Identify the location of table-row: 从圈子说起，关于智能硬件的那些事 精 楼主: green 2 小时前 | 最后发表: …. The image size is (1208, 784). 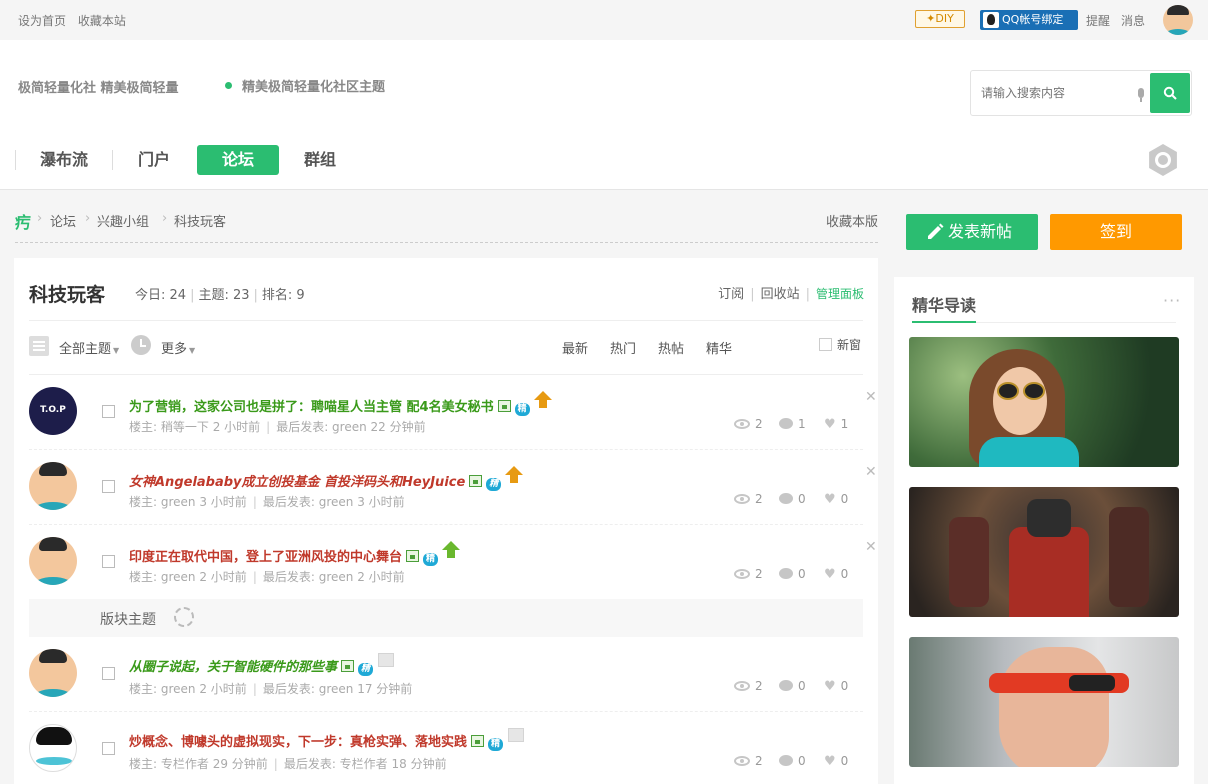
(446, 674).